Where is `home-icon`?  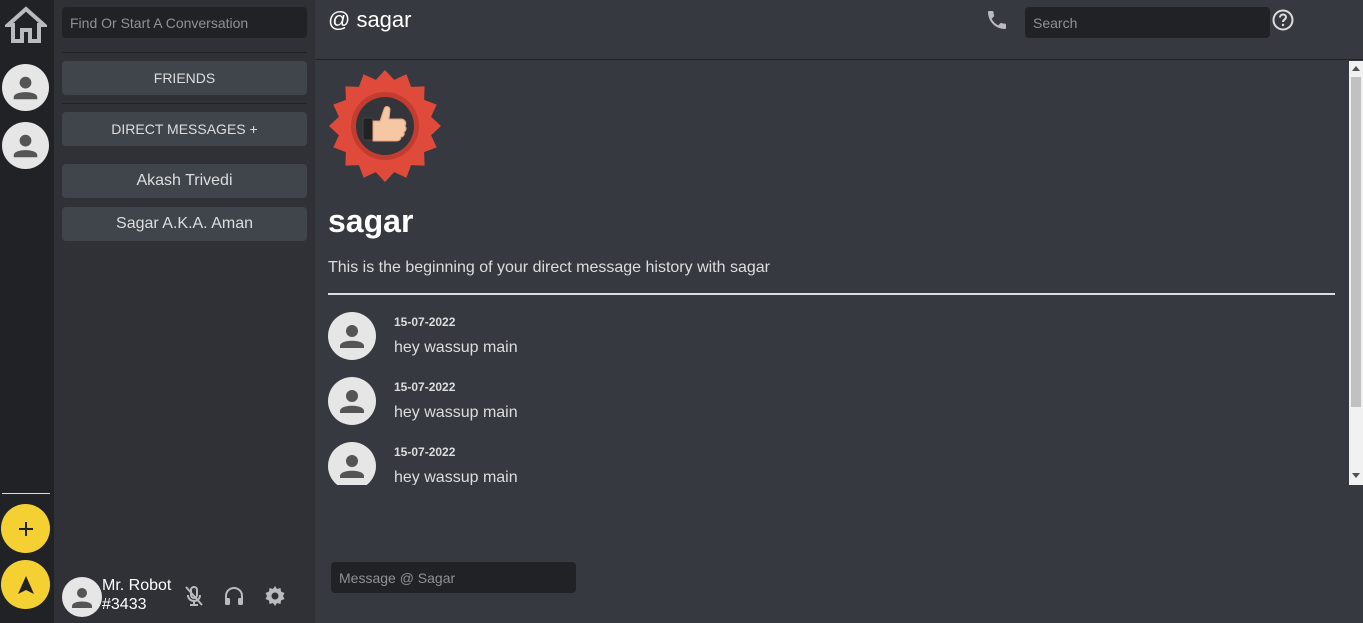 home-icon is located at coordinates (26, 25).